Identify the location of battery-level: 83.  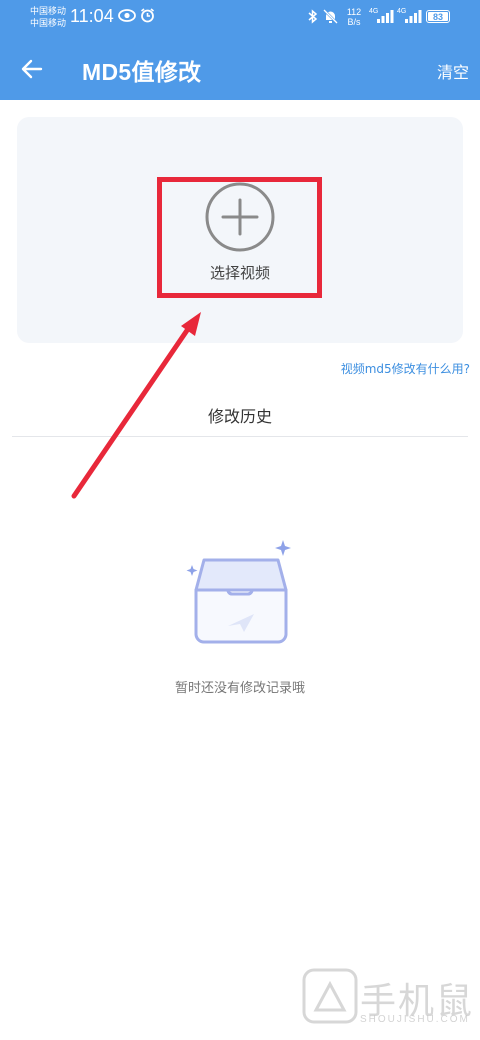
(438, 17).